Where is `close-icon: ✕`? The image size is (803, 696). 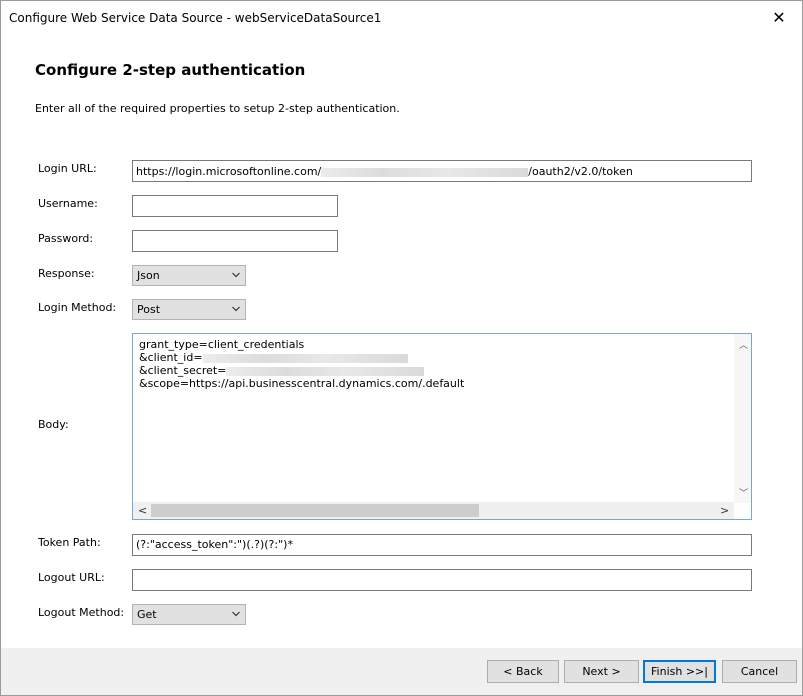
close-icon: ✕ is located at coordinates (779, 17).